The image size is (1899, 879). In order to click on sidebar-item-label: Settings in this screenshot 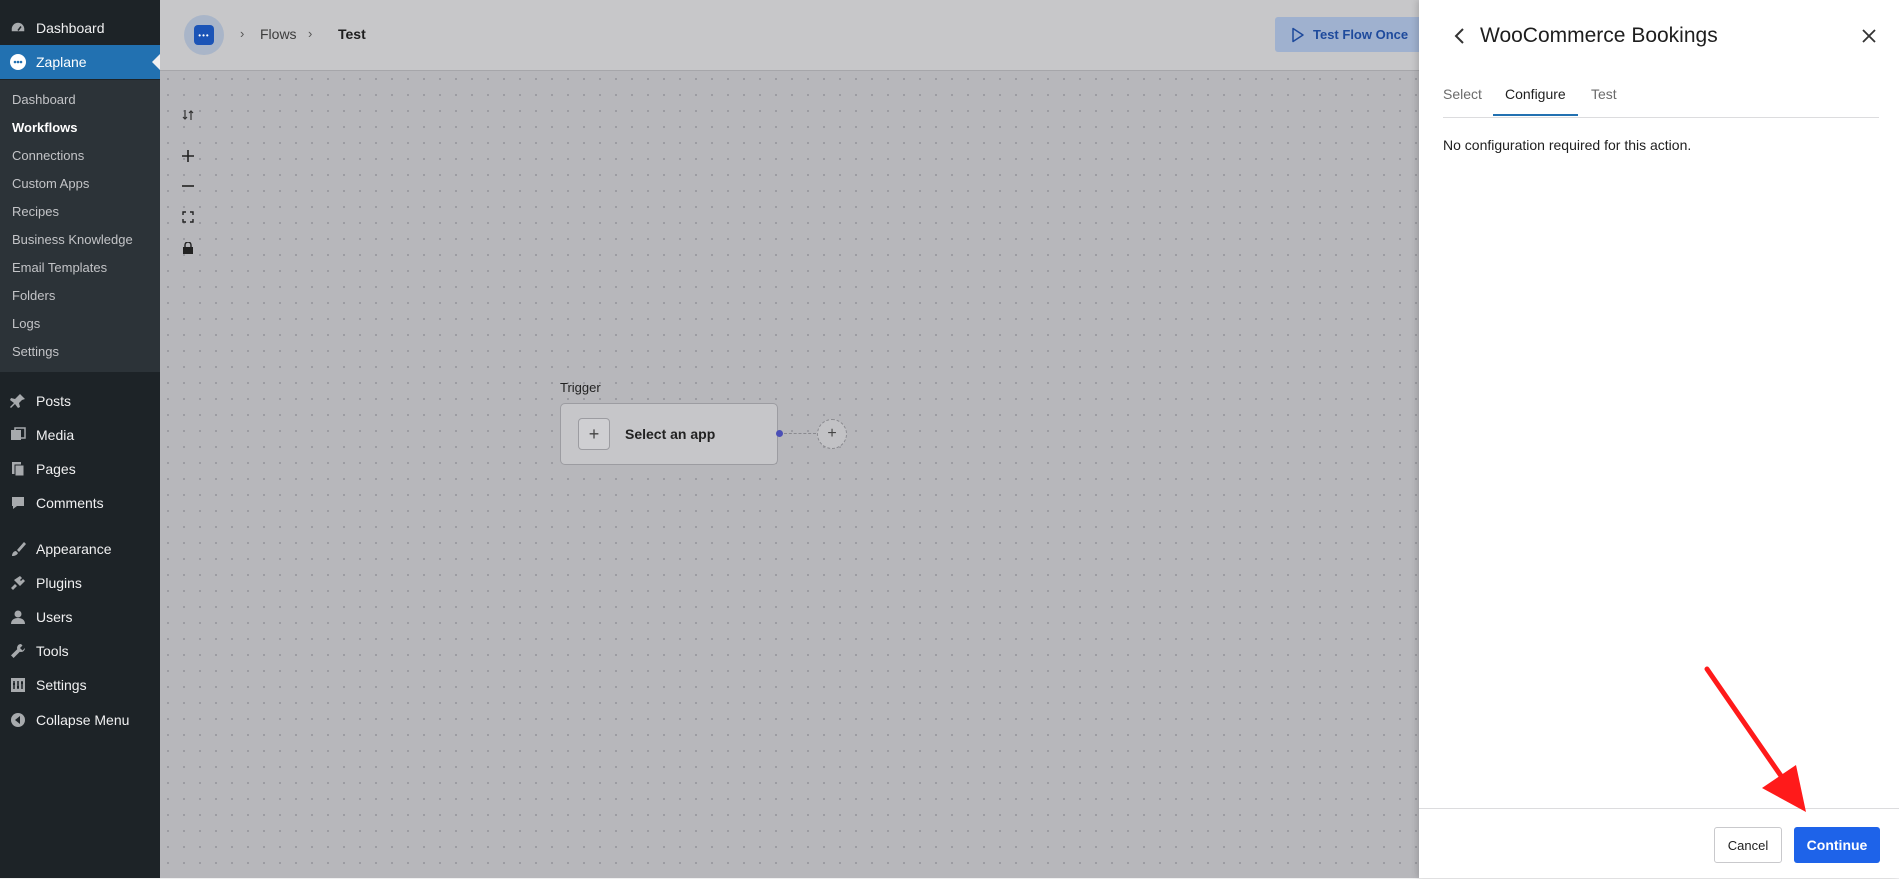, I will do `click(61, 685)`.